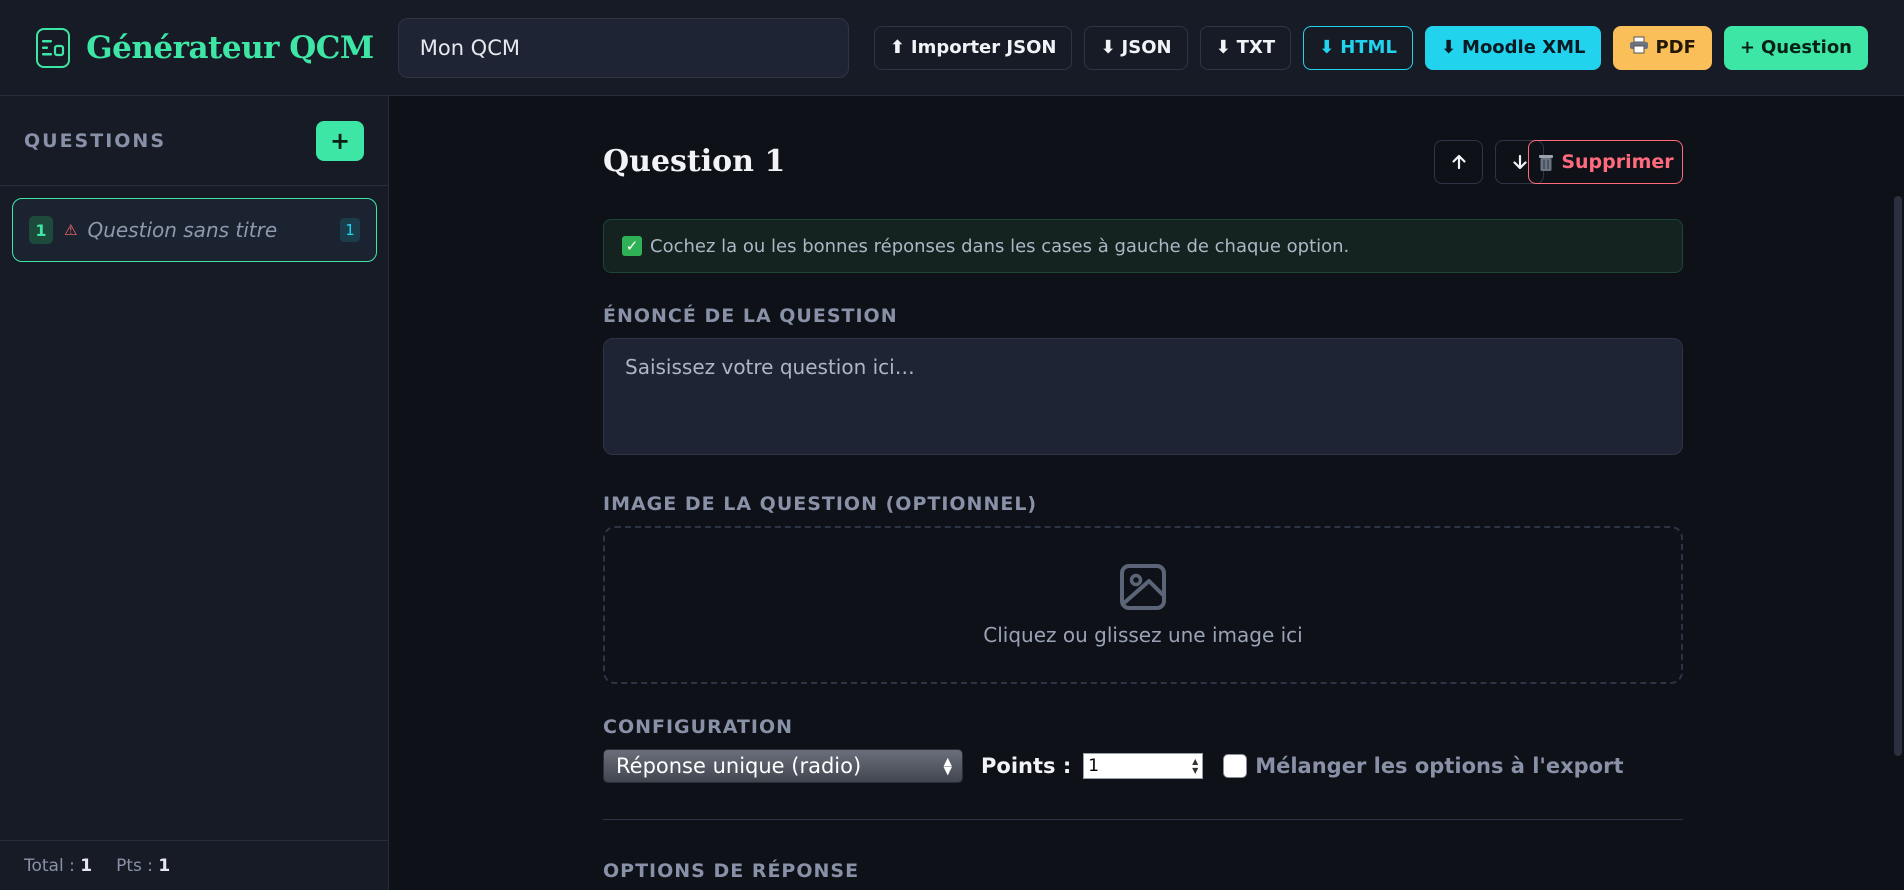 This screenshot has height=890, width=1904. What do you see at coordinates (1662, 47) in the screenshot?
I see `export-pdf-button: PDF` at bounding box center [1662, 47].